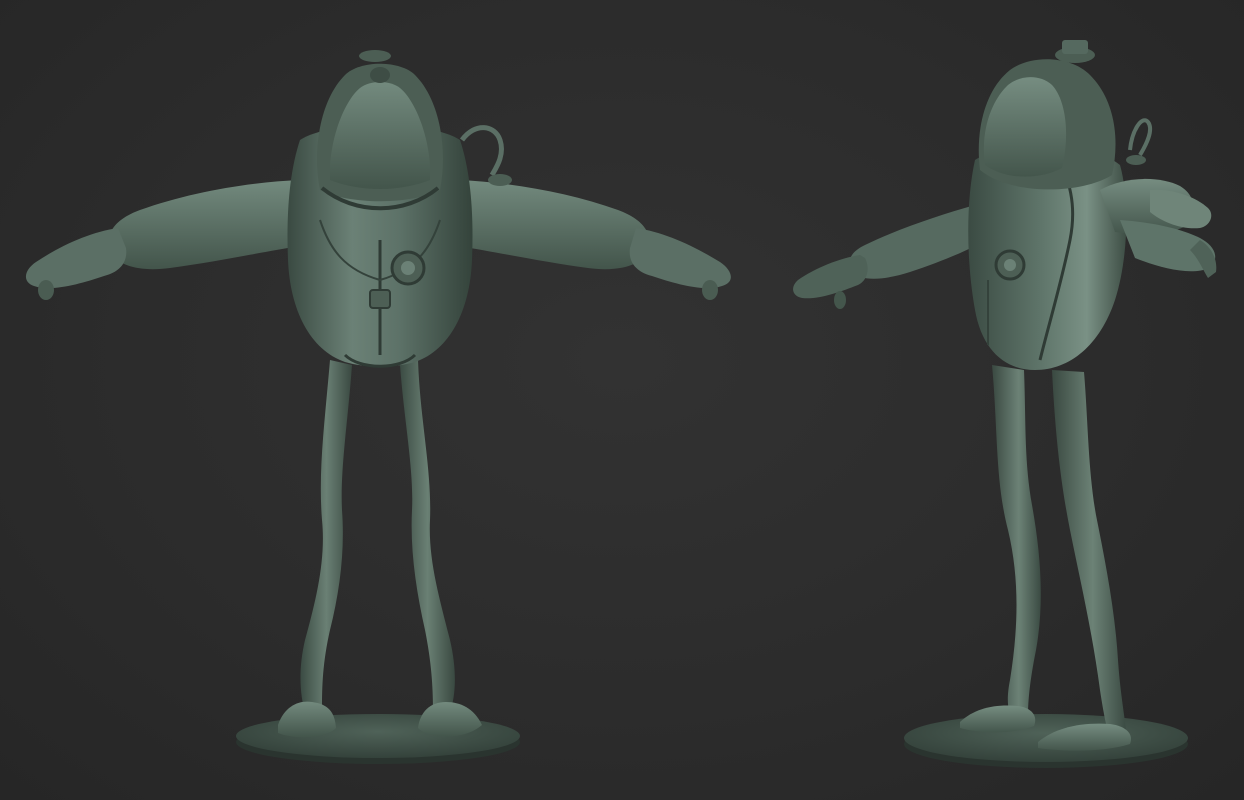 Image resolution: width=1244 pixels, height=800 pixels. Describe the element at coordinates (380, 549) in the screenshot. I see `front-legs` at that location.